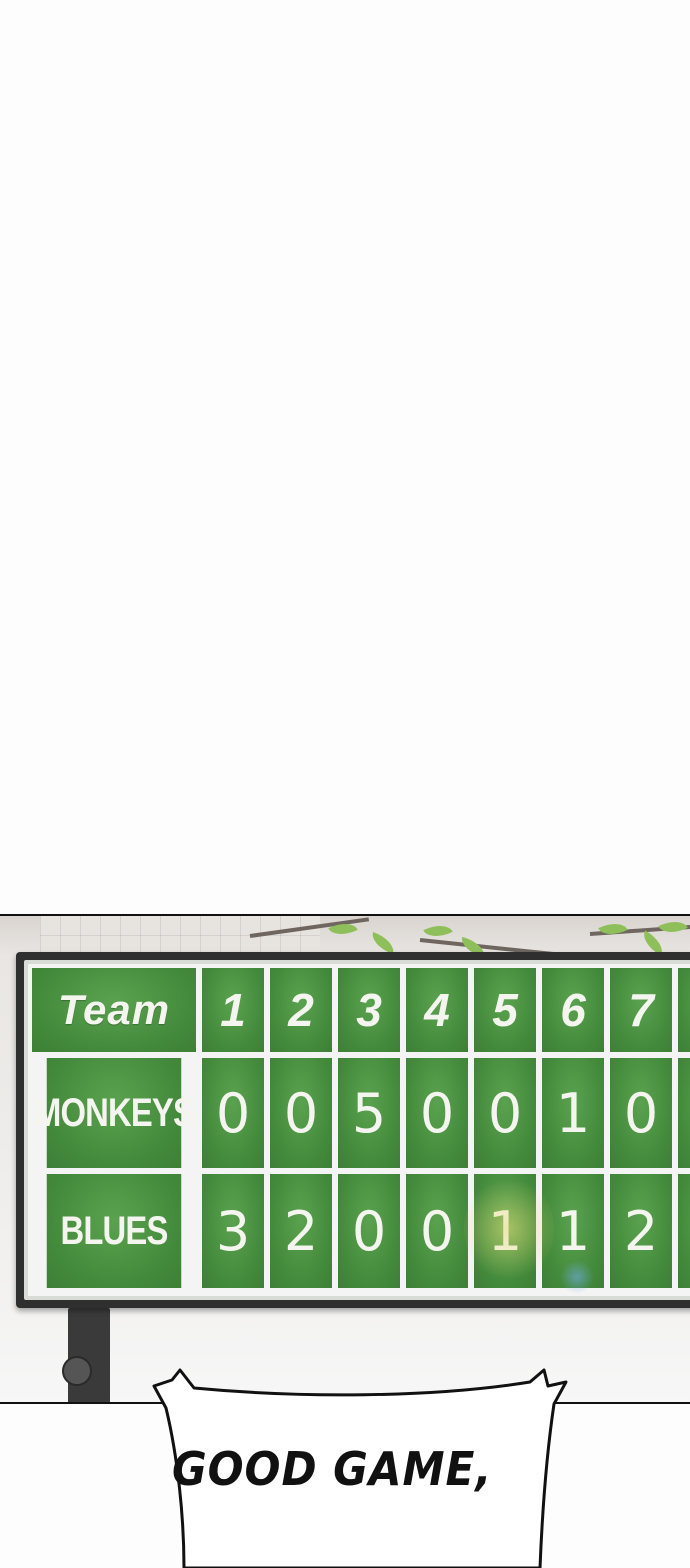  What do you see at coordinates (369, 1113) in the screenshot?
I see `score-cell: 5` at bounding box center [369, 1113].